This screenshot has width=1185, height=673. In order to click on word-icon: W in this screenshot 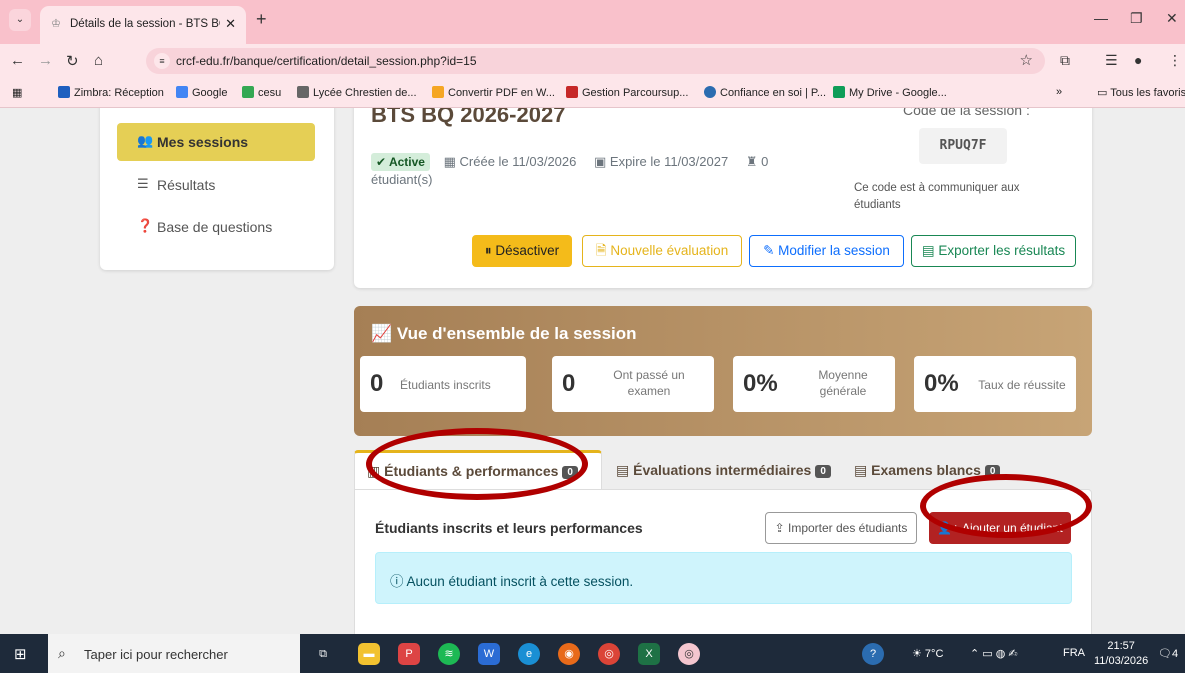, I will do `click(489, 654)`.